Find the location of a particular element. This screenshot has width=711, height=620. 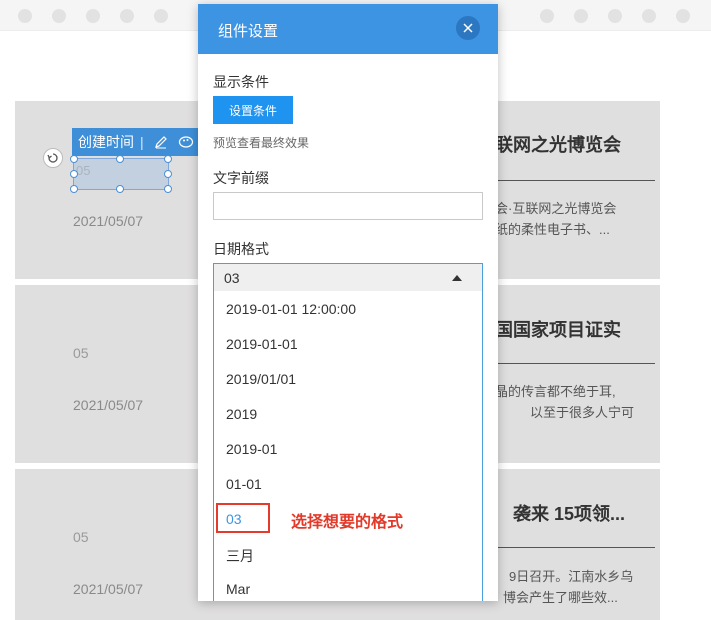

display-condition-label: 显示条件 is located at coordinates (241, 82).